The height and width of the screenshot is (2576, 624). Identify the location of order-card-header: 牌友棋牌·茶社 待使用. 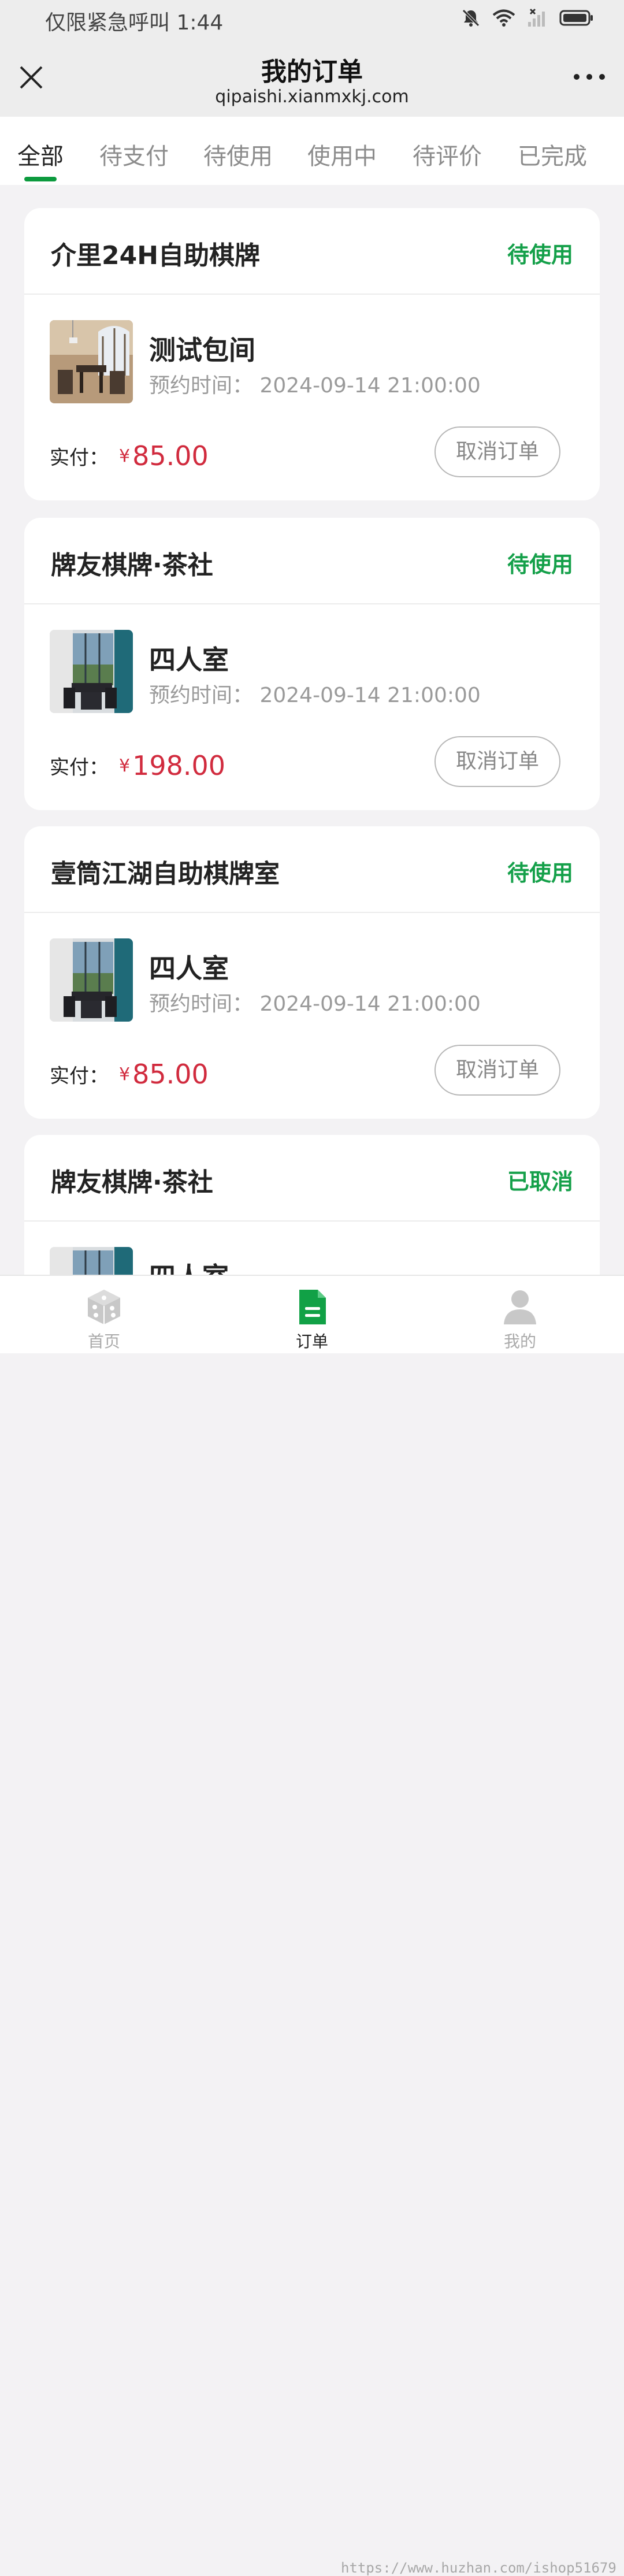
(312, 561).